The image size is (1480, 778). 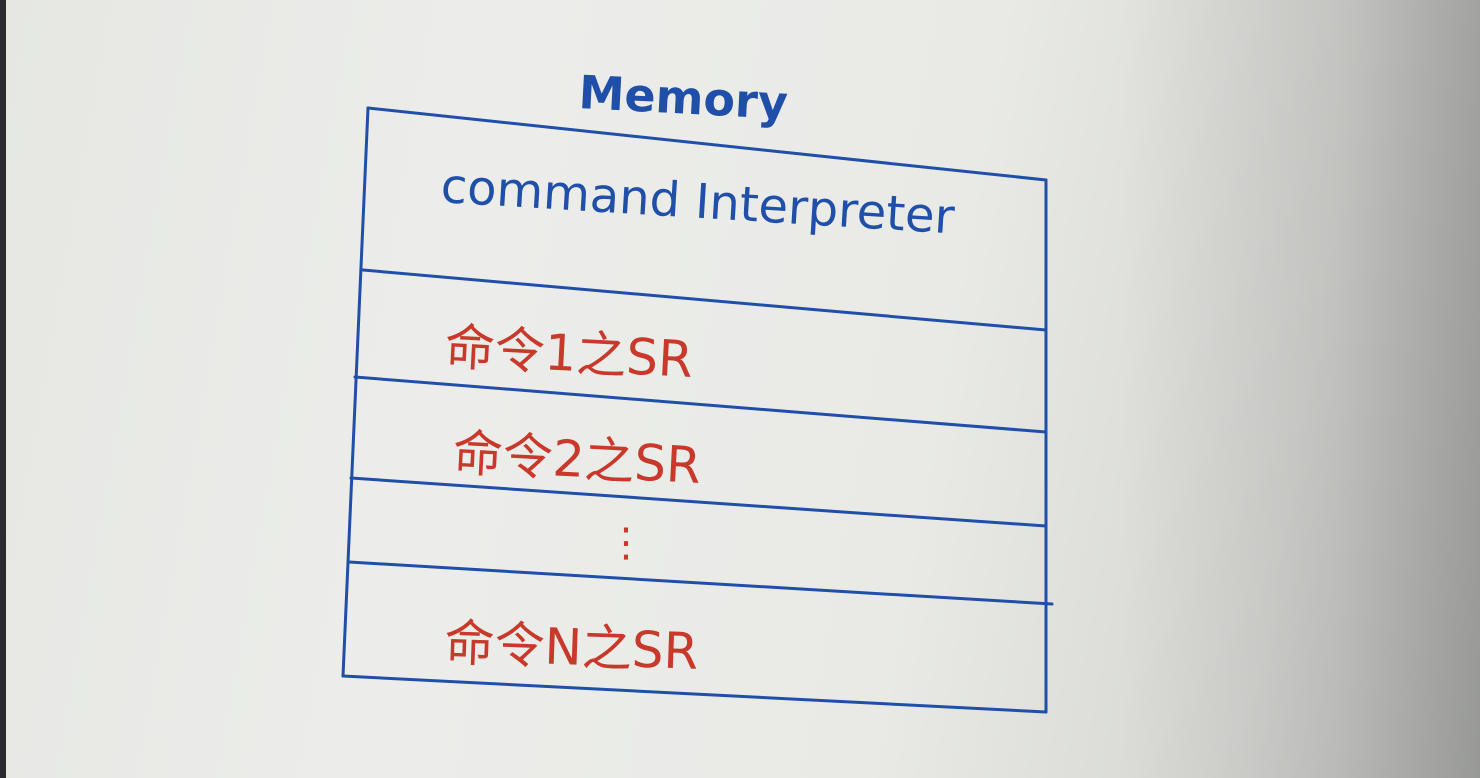 What do you see at coordinates (568, 353) in the screenshot?
I see `section-label-sr-1: 命令1之SR` at bounding box center [568, 353].